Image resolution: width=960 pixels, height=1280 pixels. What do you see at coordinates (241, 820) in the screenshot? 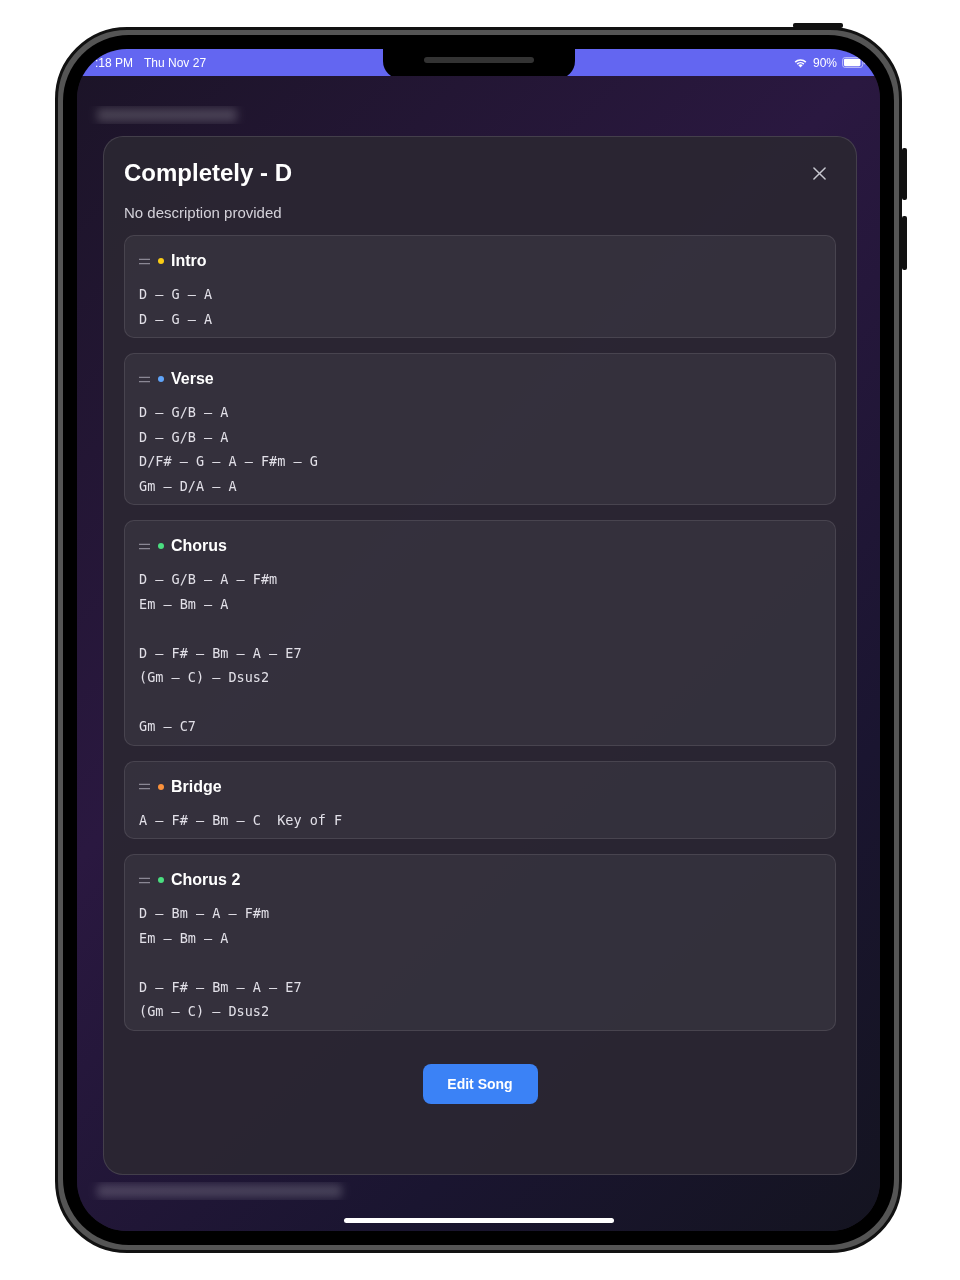
I see `chord-line: A – F# – Bm – C Key of F` at bounding box center [241, 820].